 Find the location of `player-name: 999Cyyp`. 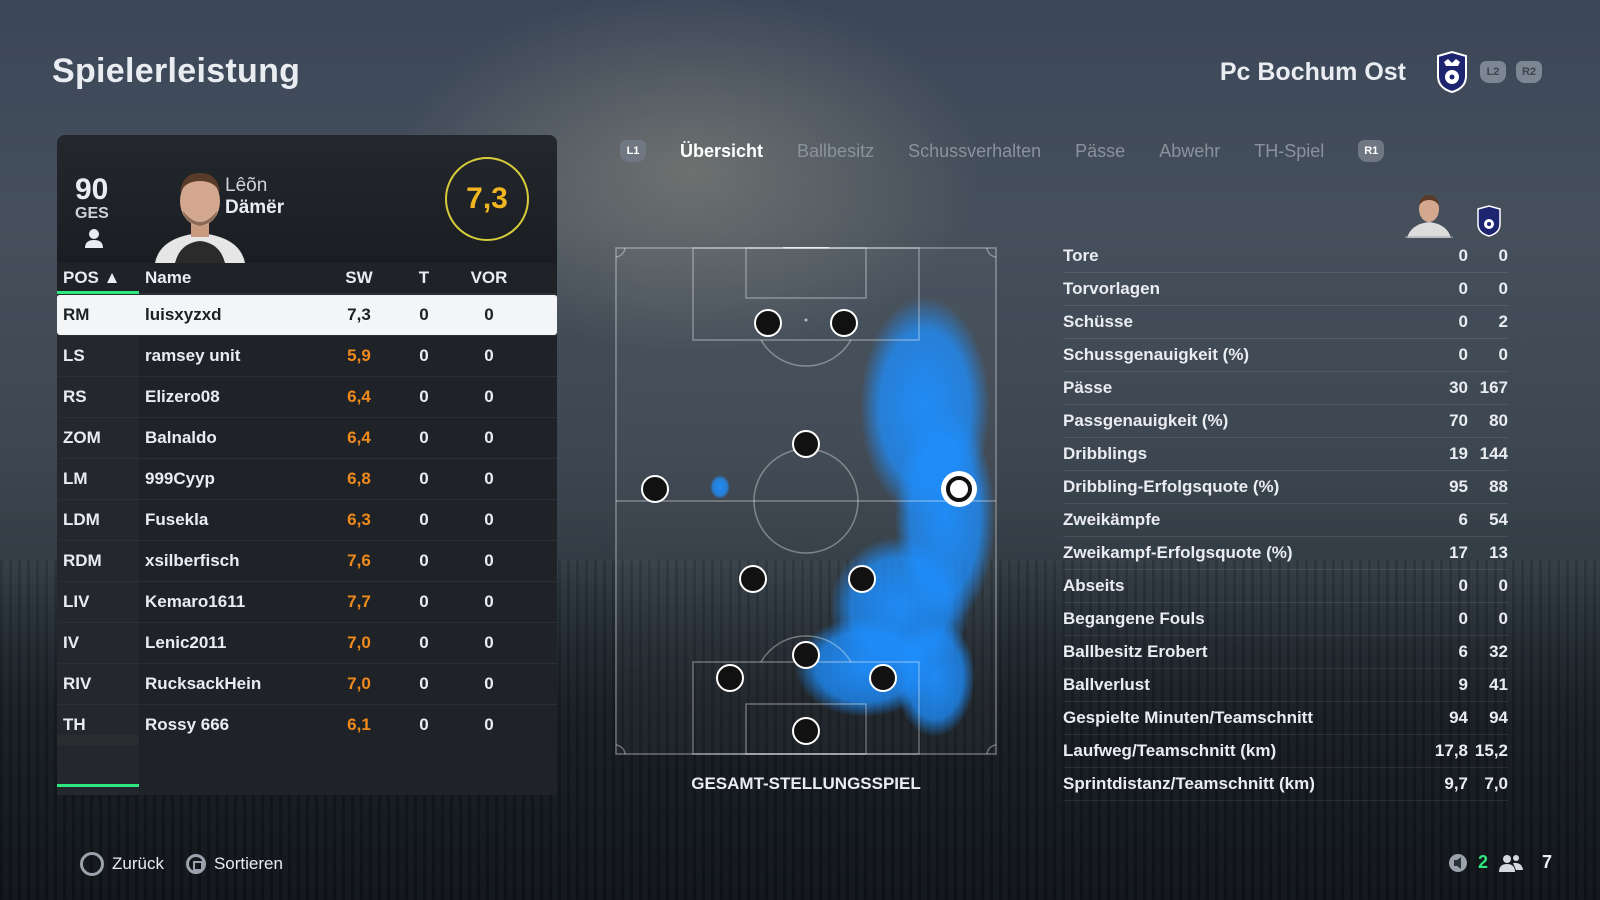

player-name: 999Cyyp is located at coordinates (180, 478).